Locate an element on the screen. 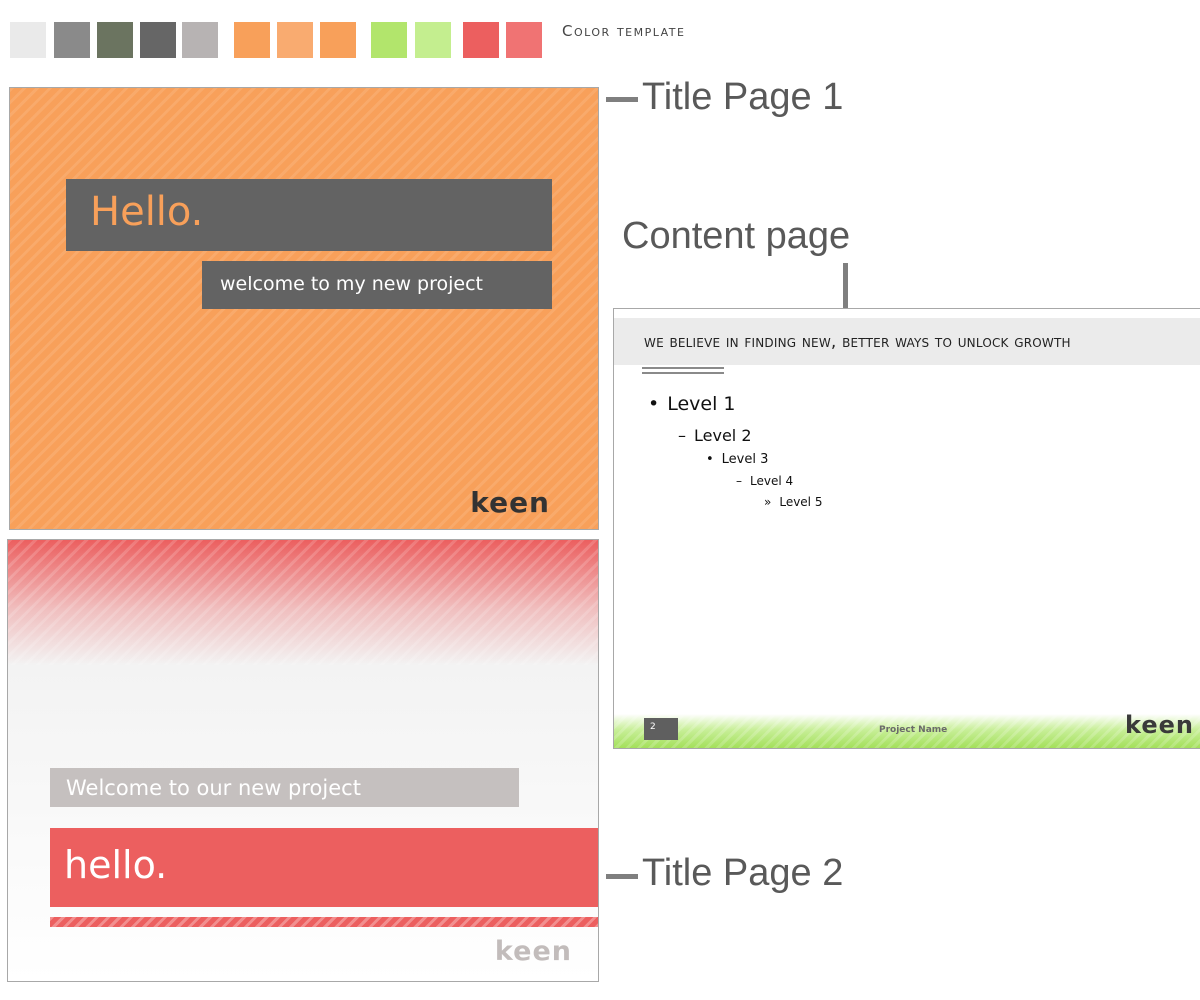  slide1-heading: Hello. is located at coordinates (147, 212).